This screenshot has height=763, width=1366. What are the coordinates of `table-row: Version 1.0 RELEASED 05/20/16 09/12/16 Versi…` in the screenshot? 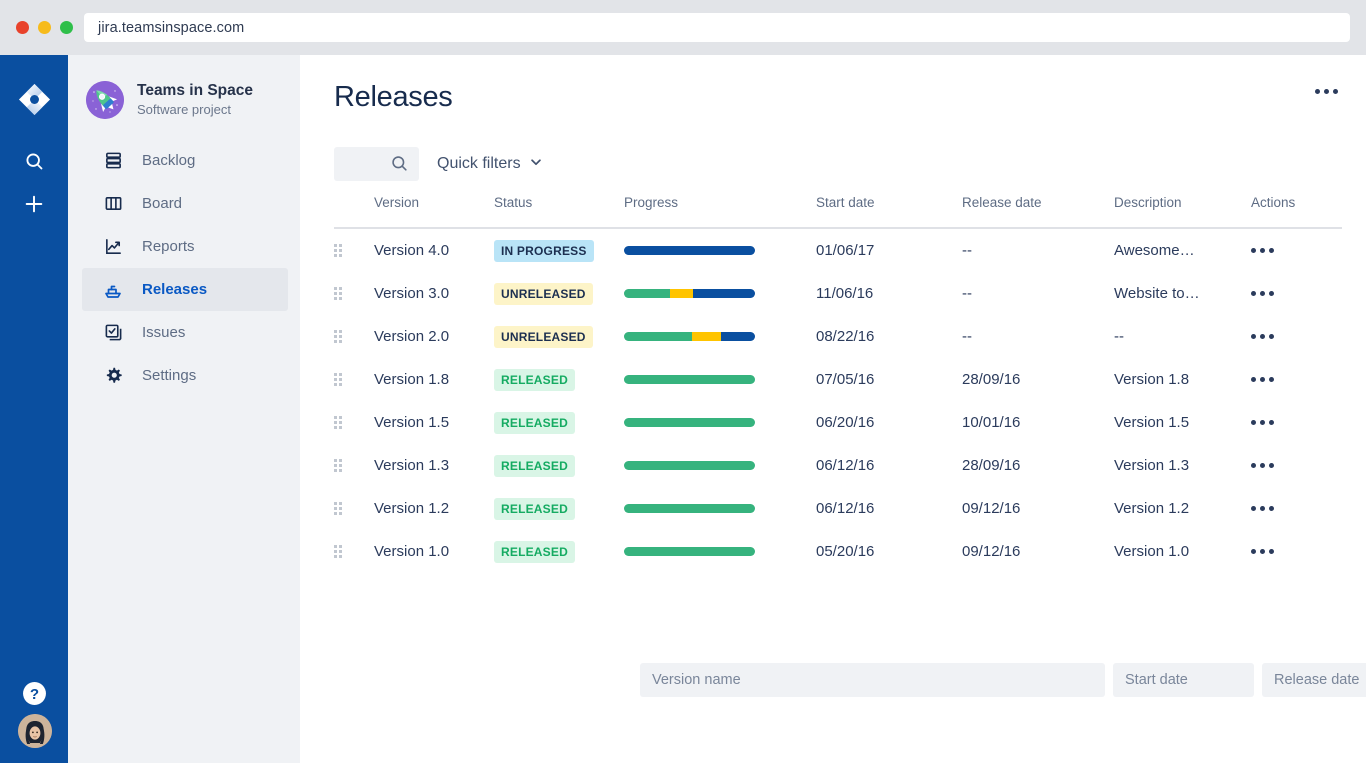 It's located at (838, 551).